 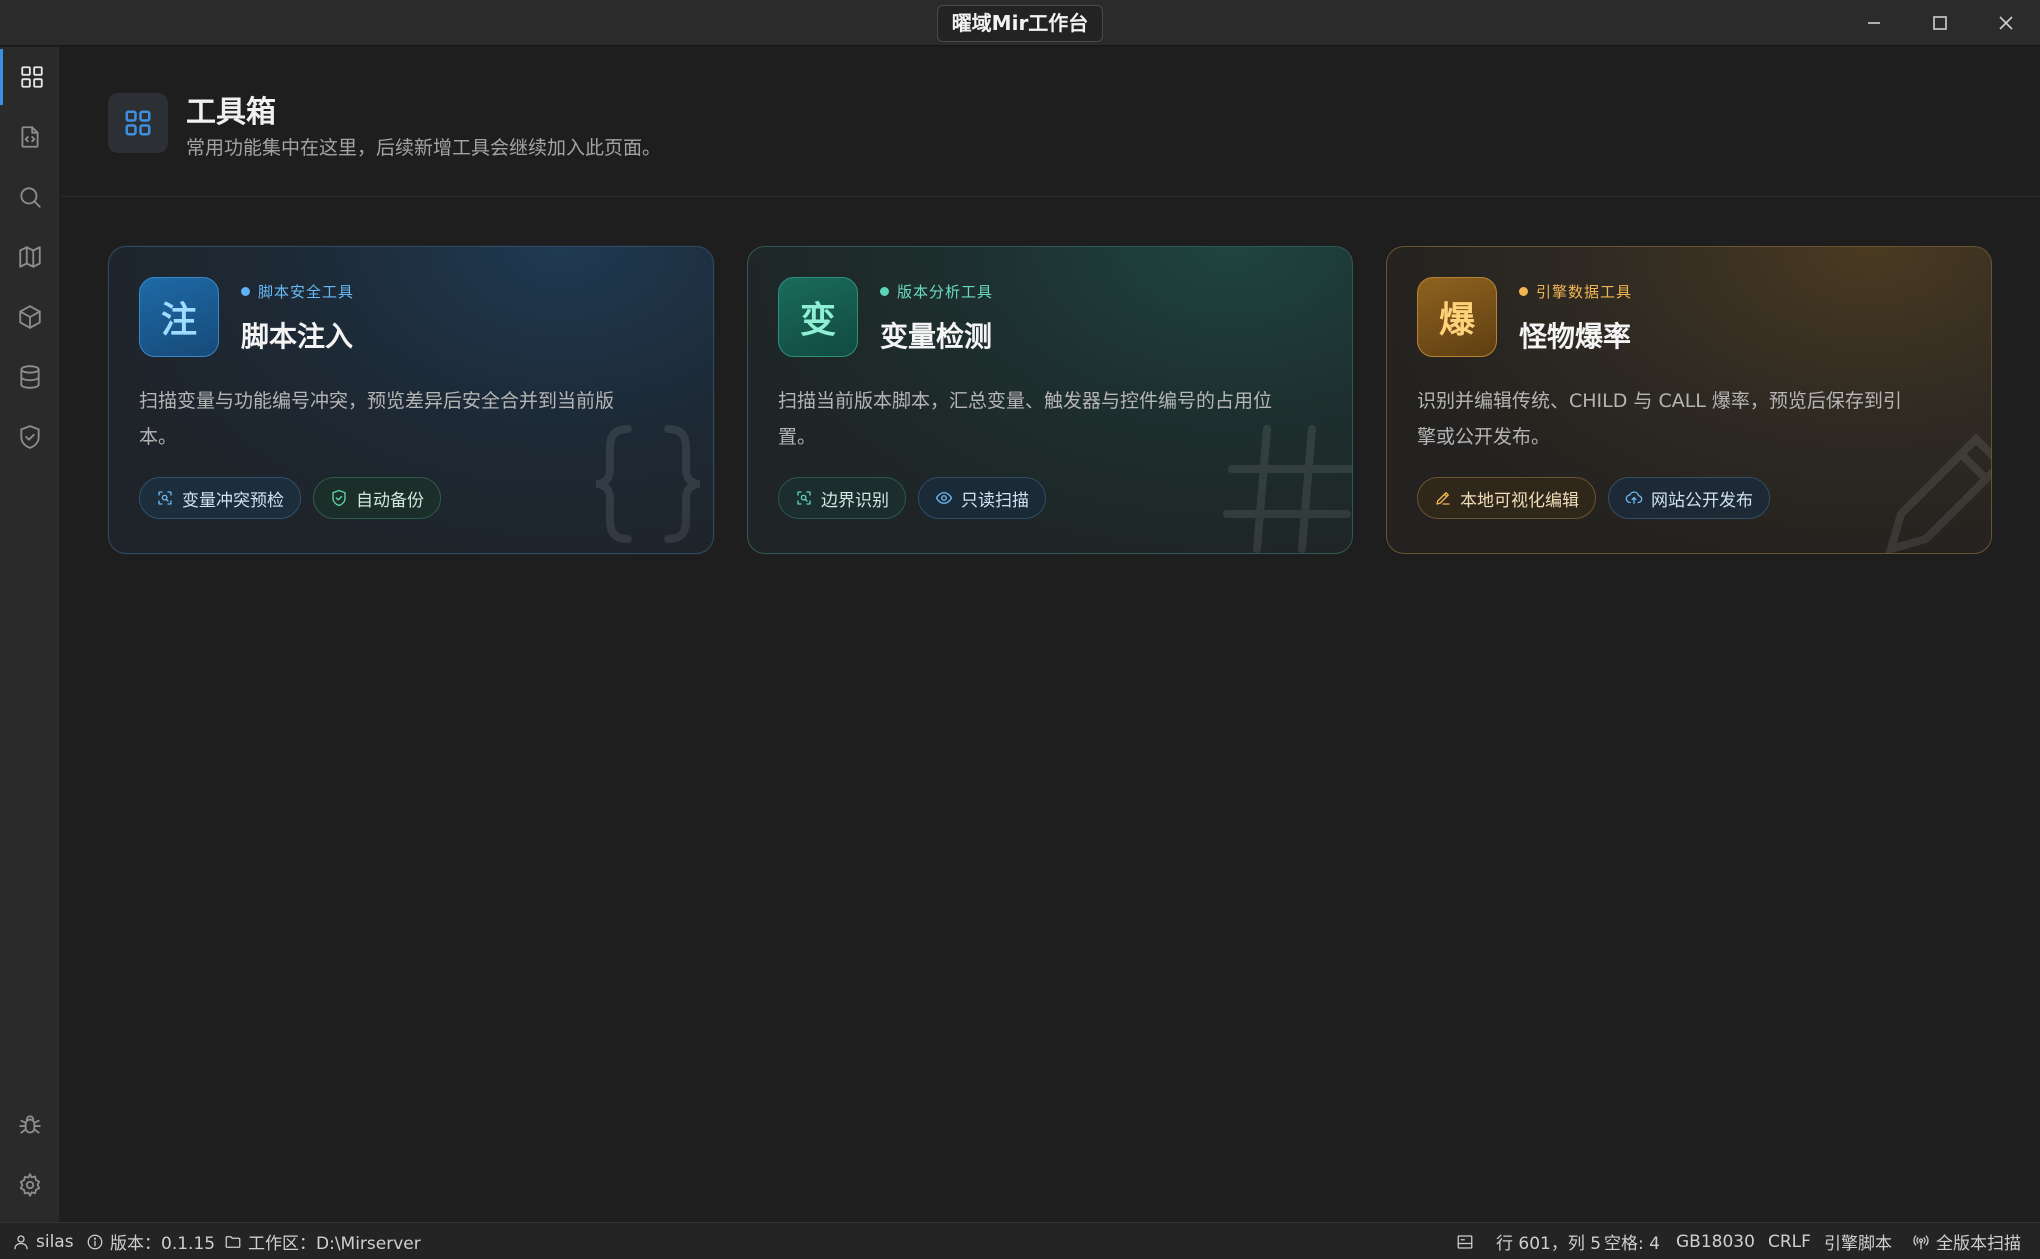 I want to click on panel-icon, so click(x=1465, y=1241).